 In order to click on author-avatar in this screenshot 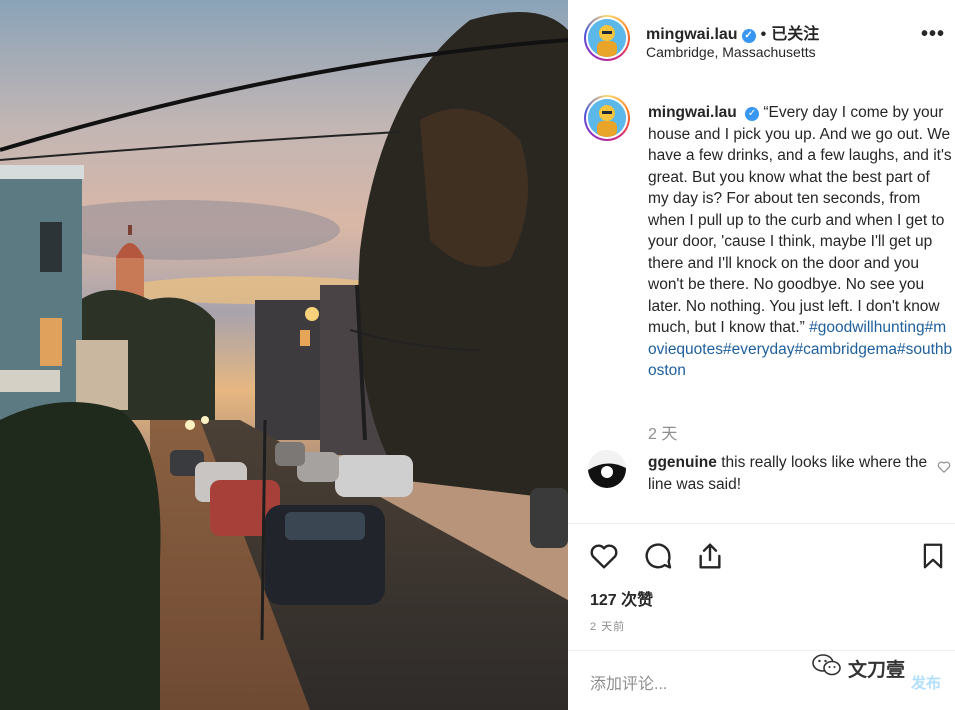, I will do `click(607, 38)`.